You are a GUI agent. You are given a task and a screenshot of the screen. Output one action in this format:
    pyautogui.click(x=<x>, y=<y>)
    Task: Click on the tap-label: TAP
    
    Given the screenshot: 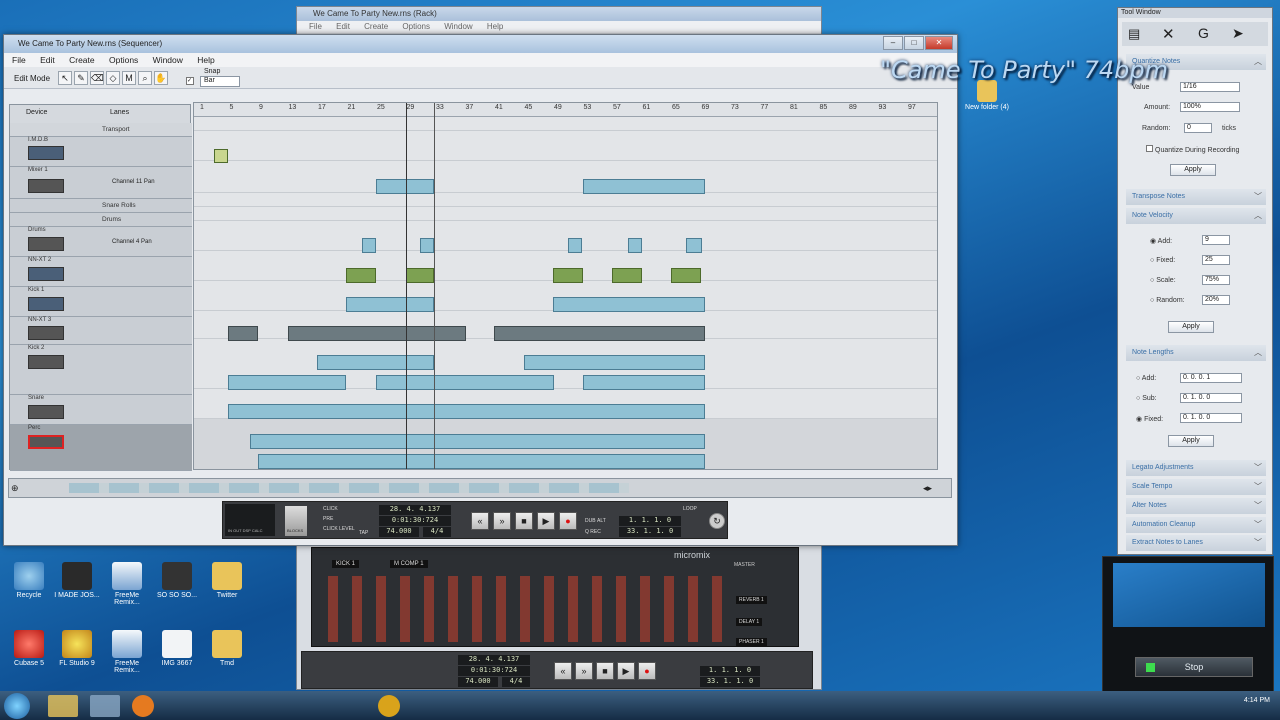 What is the action you would take?
    pyautogui.click(x=363, y=533)
    